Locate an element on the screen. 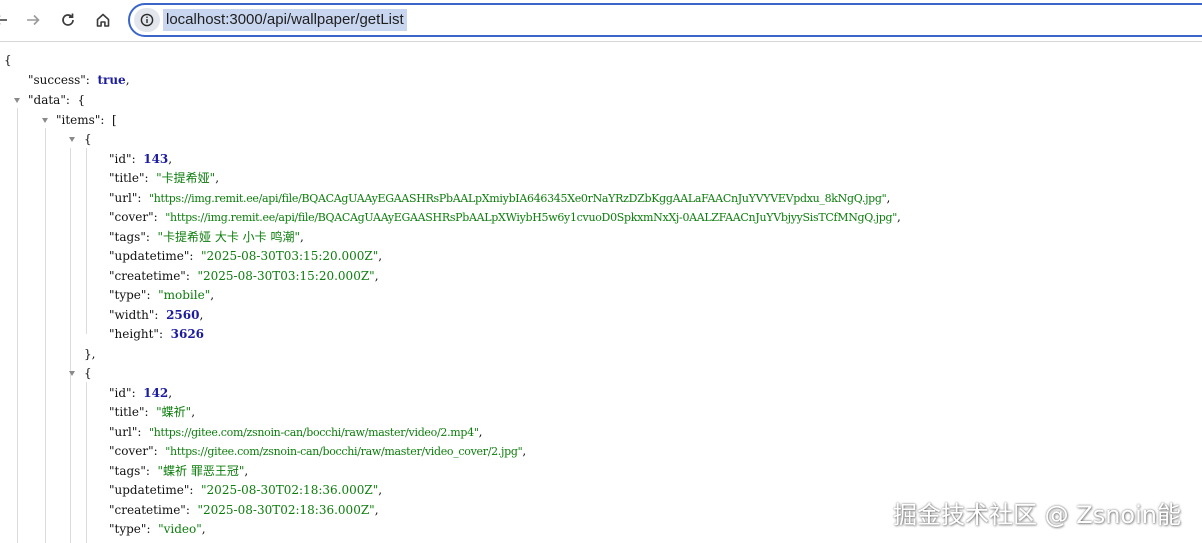  reload-button is located at coordinates (68, 20).